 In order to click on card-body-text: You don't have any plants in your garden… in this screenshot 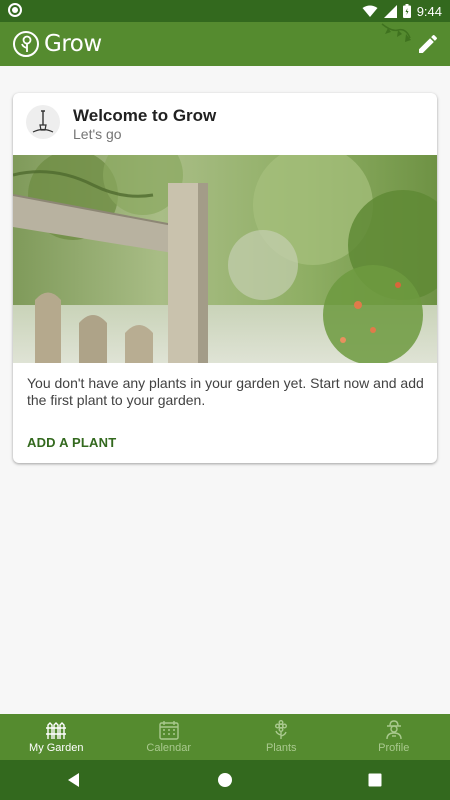, I will do `click(225, 391)`.